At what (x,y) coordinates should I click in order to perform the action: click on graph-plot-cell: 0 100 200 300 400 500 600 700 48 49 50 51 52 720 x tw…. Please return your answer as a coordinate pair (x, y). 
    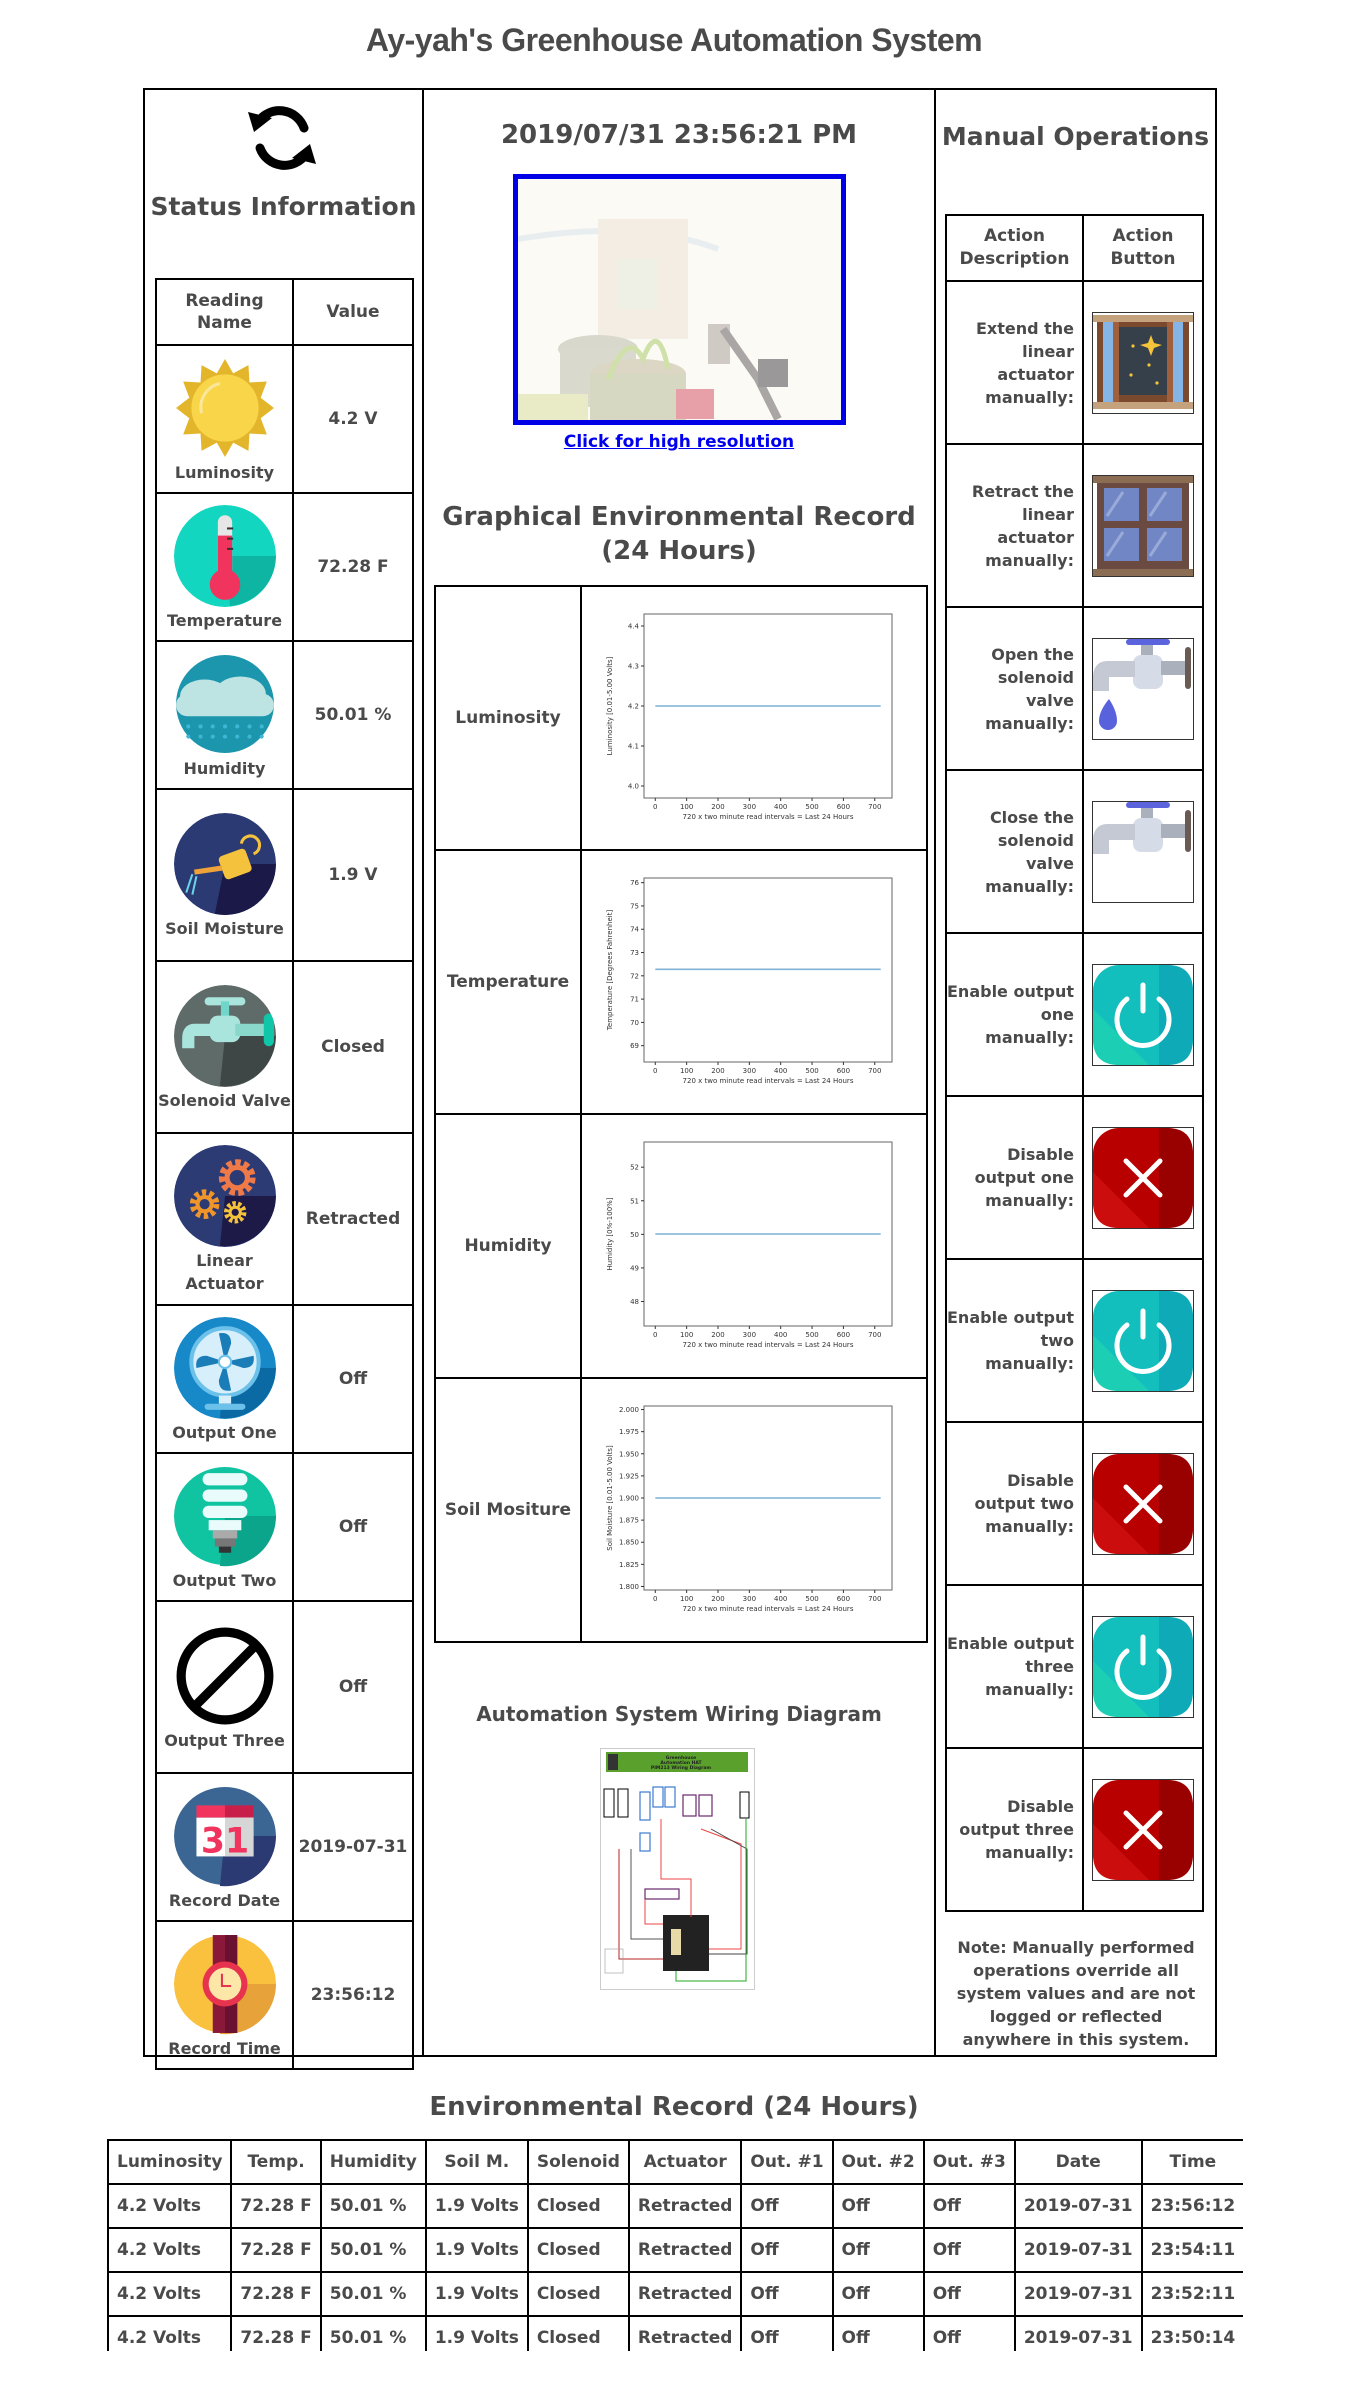
    Looking at the image, I should click on (754, 1246).